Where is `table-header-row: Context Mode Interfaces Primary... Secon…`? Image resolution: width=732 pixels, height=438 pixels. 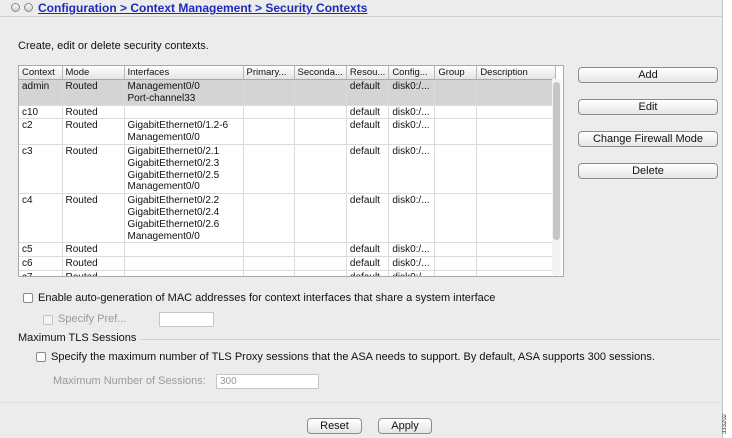
table-header-row: Context Mode Interfaces Primary... Secon… is located at coordinates (288, 73).